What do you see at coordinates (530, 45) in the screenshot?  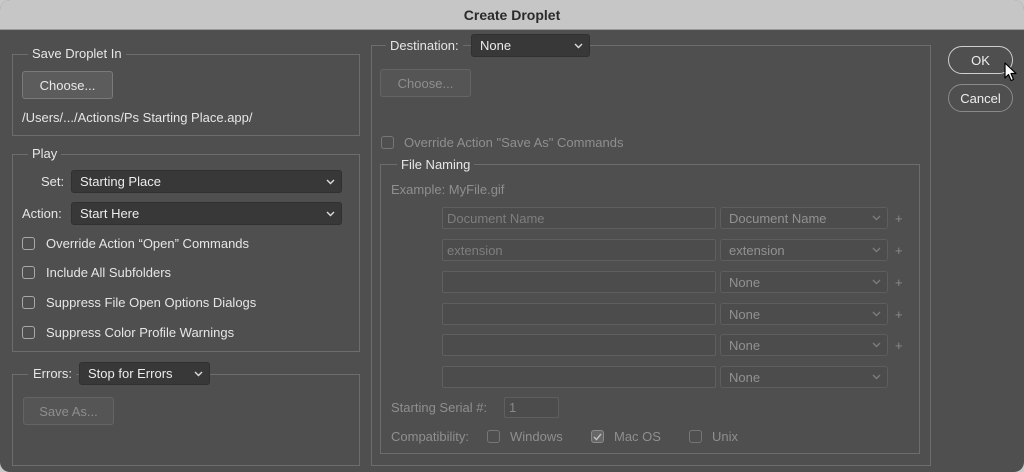 I see `destination-select: None` at bounding box center [530, 45].